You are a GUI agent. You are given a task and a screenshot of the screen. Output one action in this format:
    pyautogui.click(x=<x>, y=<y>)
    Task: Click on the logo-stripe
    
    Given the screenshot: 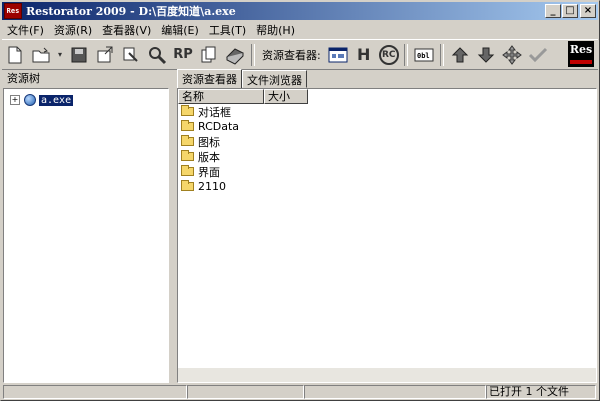 What is the action you would take?
    pyautogui.click(x=581, y=62)
    